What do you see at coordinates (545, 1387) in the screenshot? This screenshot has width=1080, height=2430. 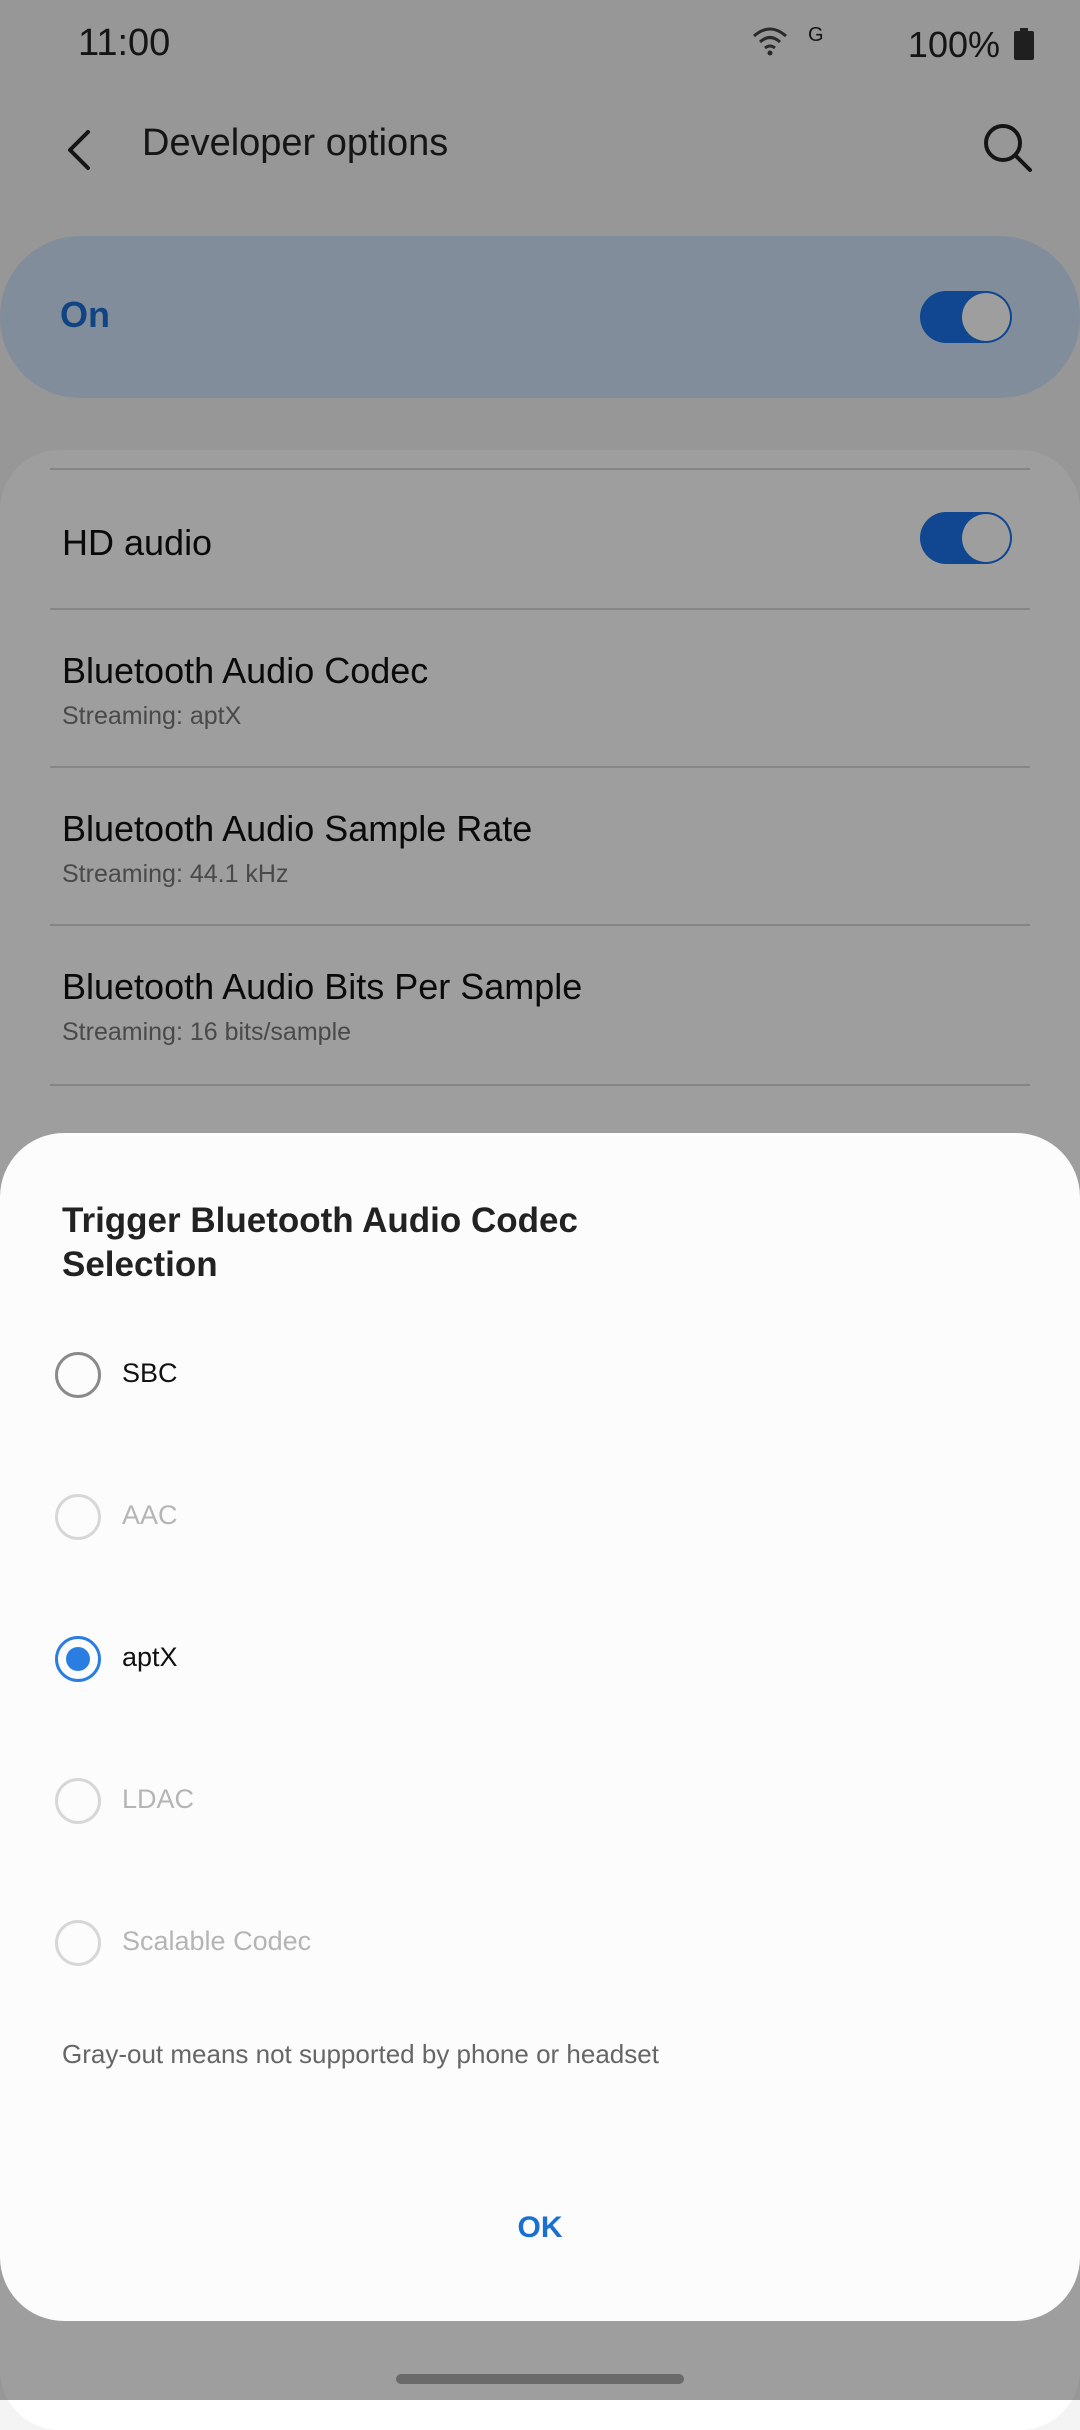 I see `option-sbc: SBC` at bounding box center [545, 1387].